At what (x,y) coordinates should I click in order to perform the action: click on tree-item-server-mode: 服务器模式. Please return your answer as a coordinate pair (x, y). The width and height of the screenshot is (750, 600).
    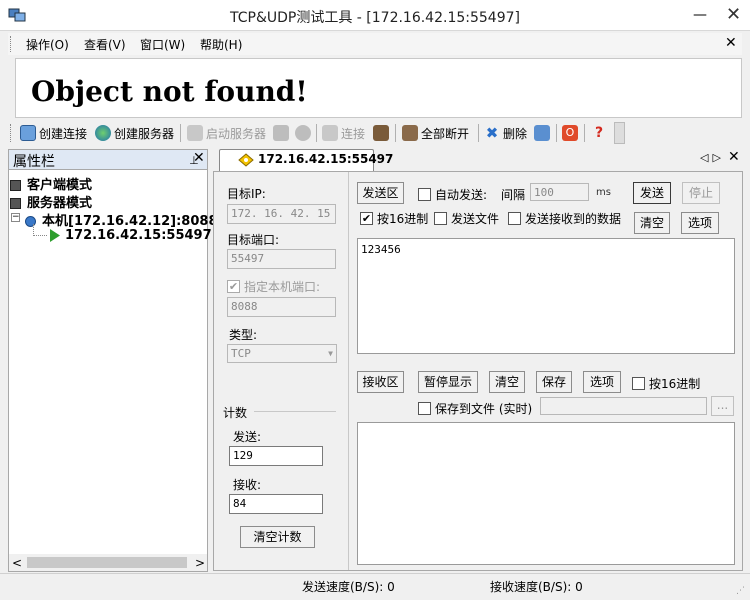
    Looking at the image, I should click on (51, 201).